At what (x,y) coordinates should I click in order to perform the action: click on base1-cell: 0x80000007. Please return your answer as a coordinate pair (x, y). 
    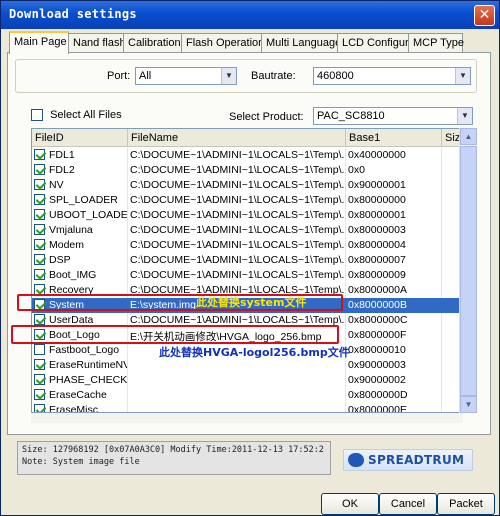
    Looking at the image, I should click on (394, 260).